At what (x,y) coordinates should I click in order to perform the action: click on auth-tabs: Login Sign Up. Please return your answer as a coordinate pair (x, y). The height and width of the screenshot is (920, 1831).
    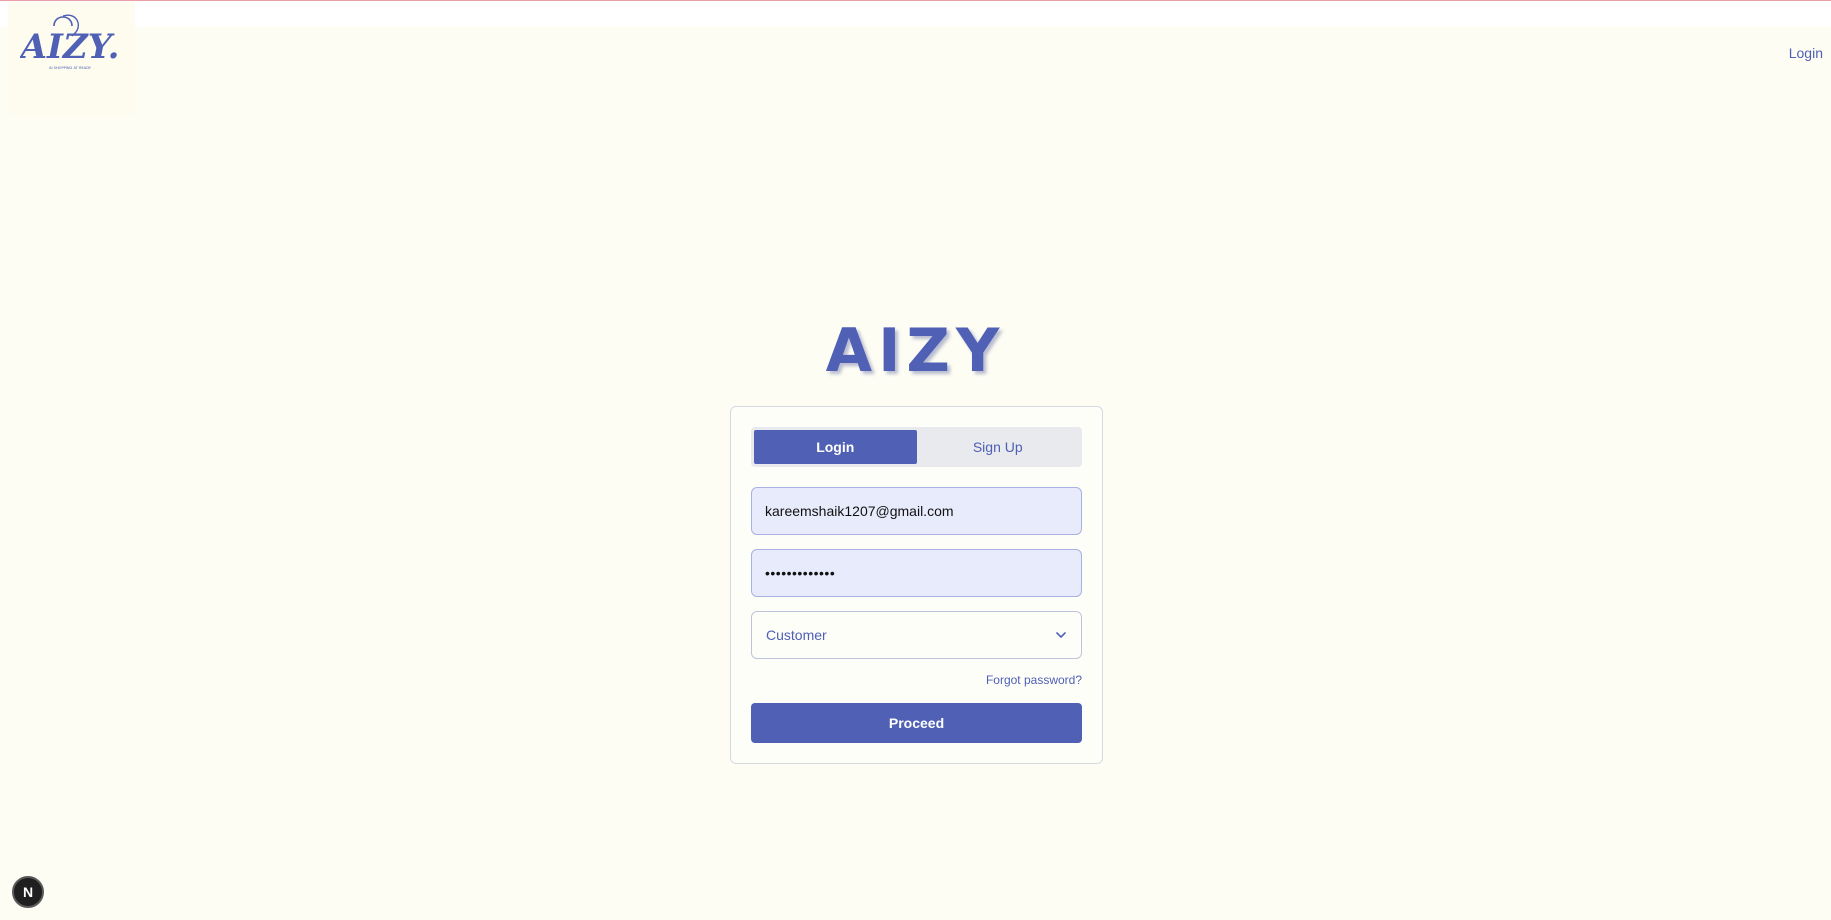
    Looking at the image, I should click on (916, 447).